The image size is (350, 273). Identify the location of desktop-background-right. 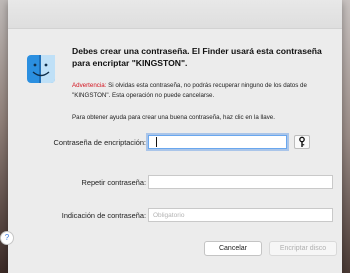
(346, 136).